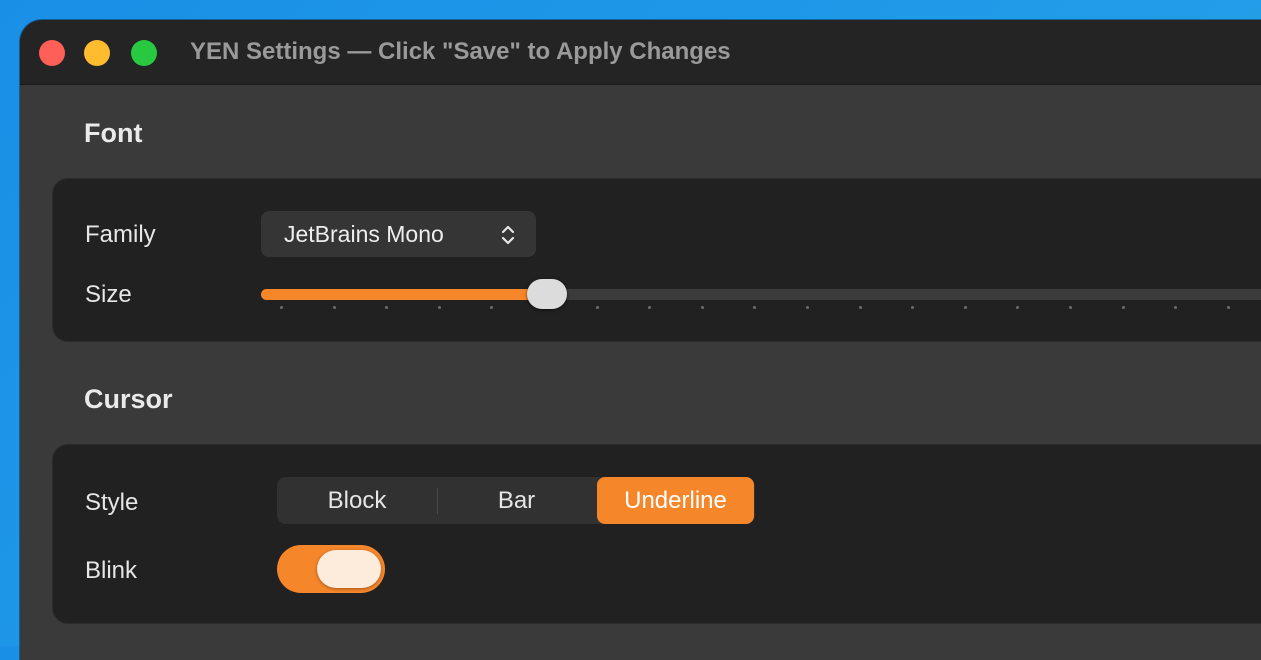  What do you see at coordinates (112, 502) in the screenshot?
I see `style-label: Style` at bounding box center [112, 502].